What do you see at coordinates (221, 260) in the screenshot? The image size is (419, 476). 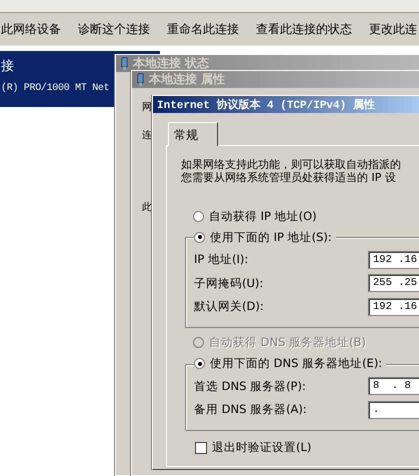 I see `field-label: IP 地址(I):` at bounding box center [221, 260].